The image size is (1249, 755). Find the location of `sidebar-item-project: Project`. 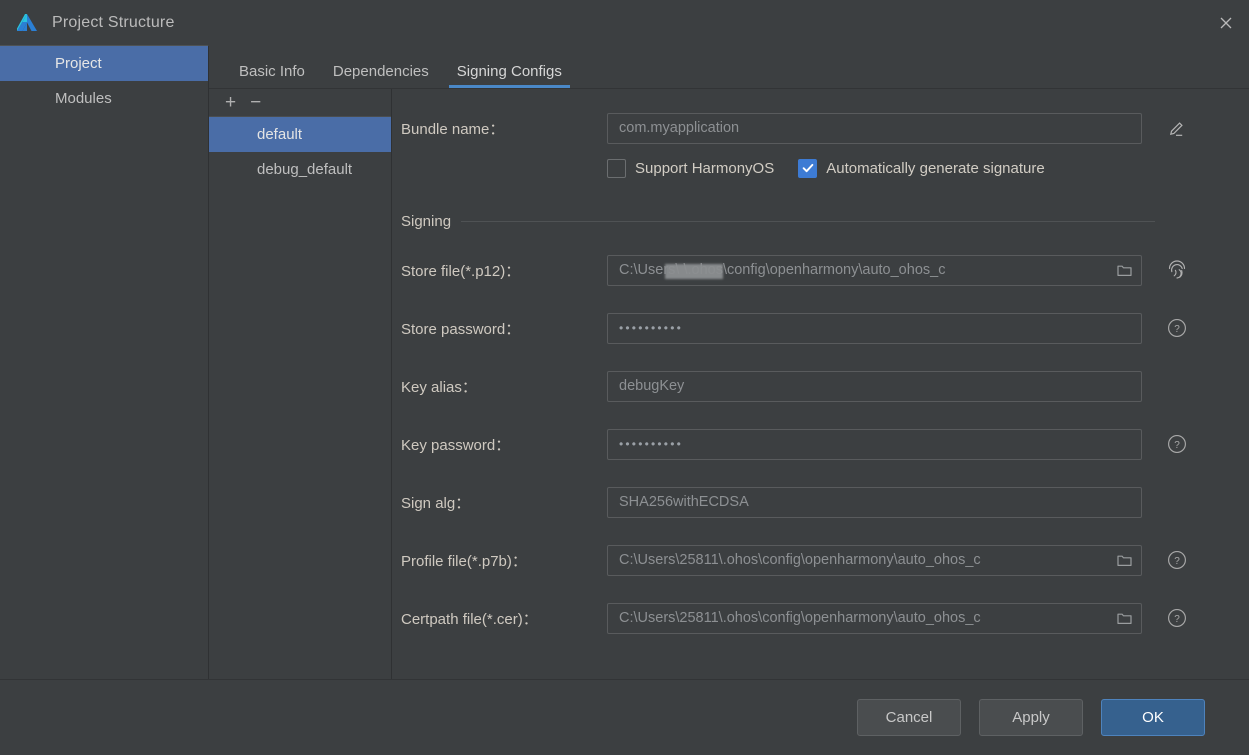

sidebar-item-project: Project is located at coordinates (104, 63).